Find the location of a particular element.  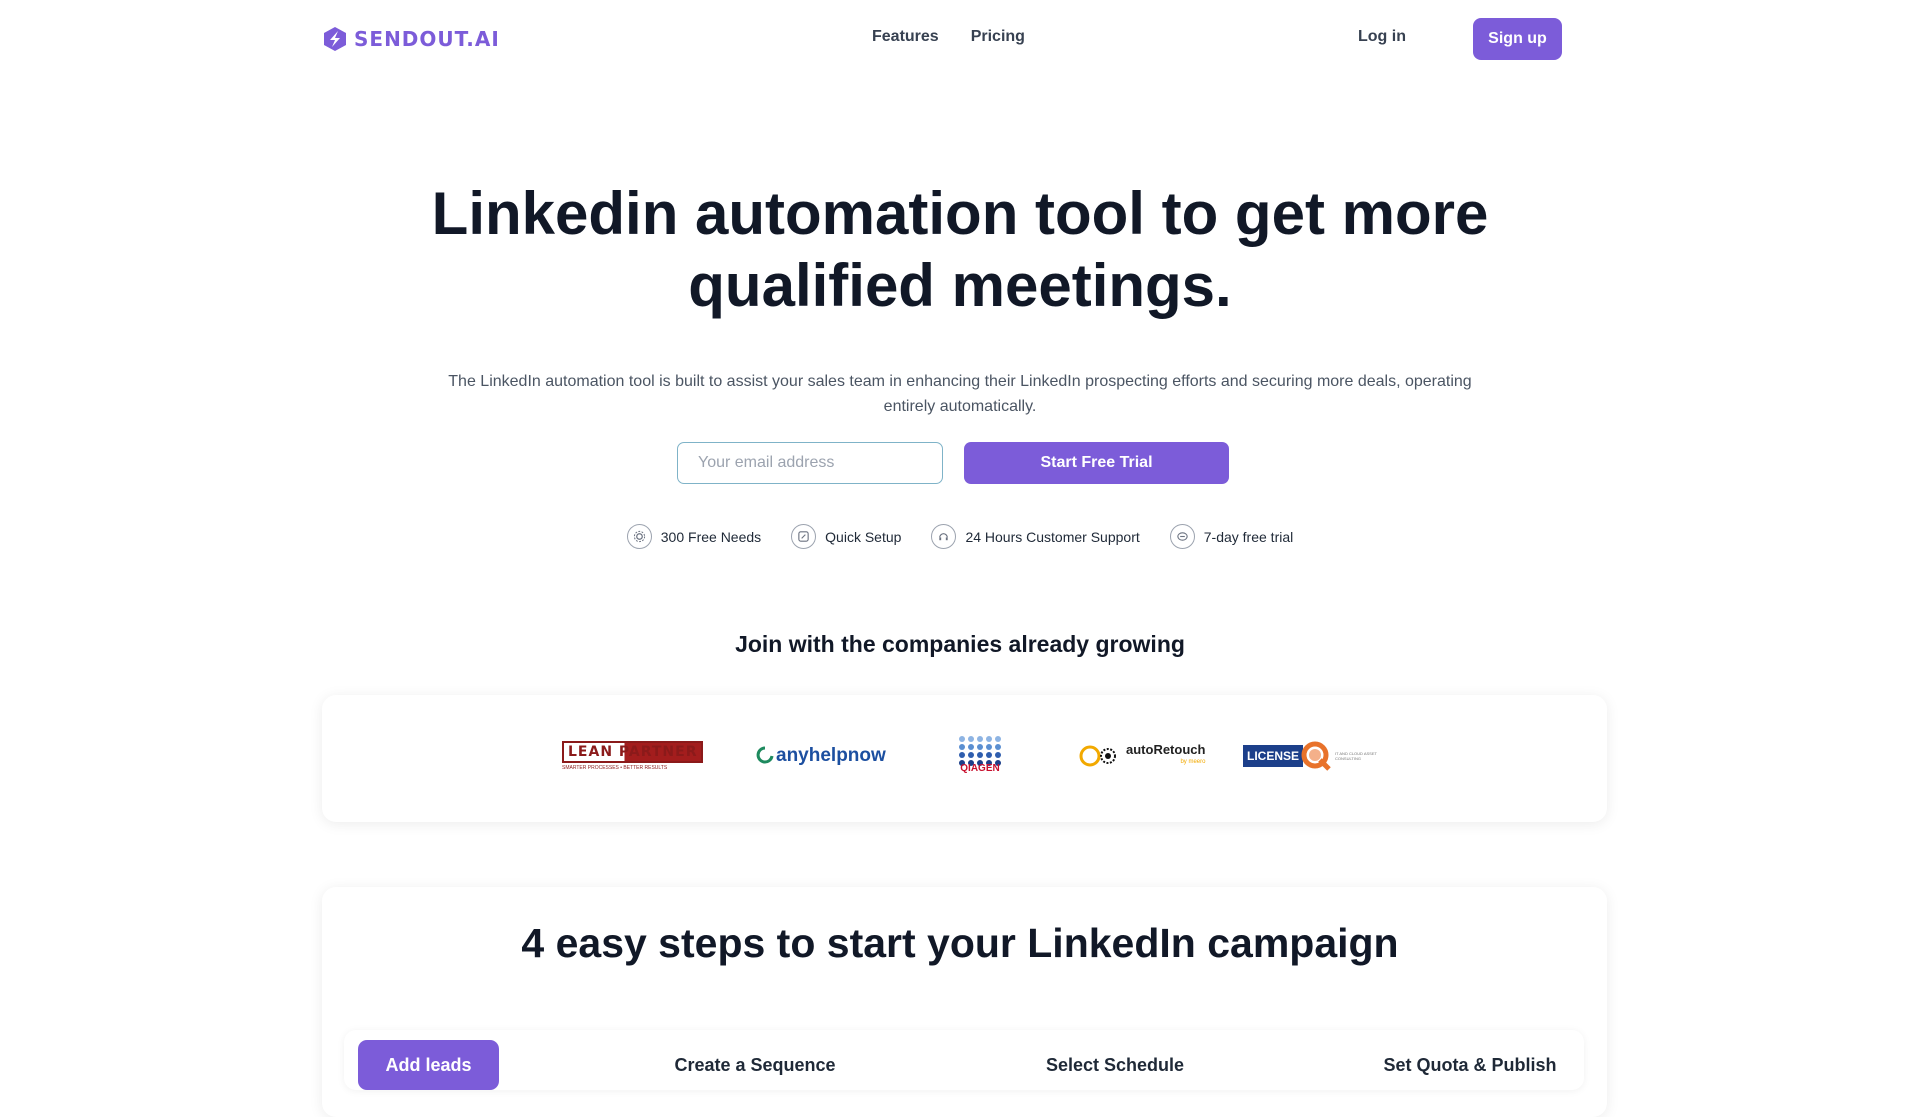

anyhelpnow-logo: anyhelpnow is located at coordinates (821, 756).